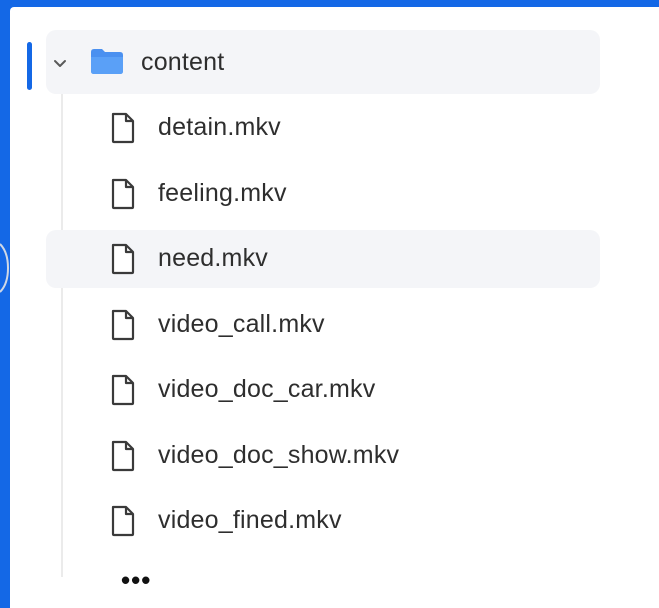 The height and width of the screenshot is (608, 659). Describe the element at coordinates (323, 62) in the screenshot. I see `folder-row-highlight` at that location.